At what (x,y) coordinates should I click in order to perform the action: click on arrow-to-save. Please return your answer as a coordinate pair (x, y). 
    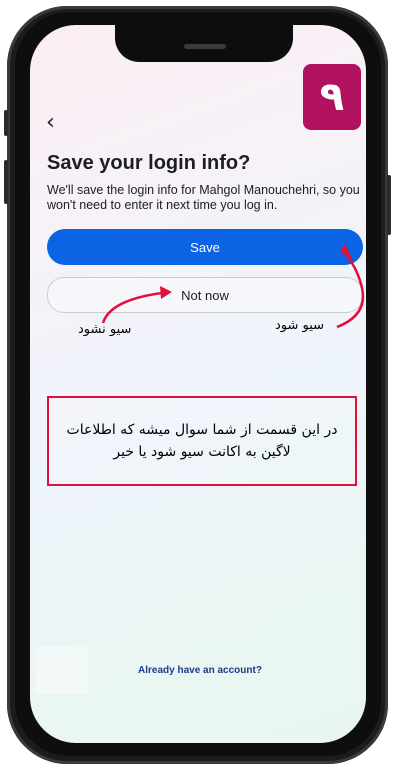
    Looking at the image, I should click on (350, 291).